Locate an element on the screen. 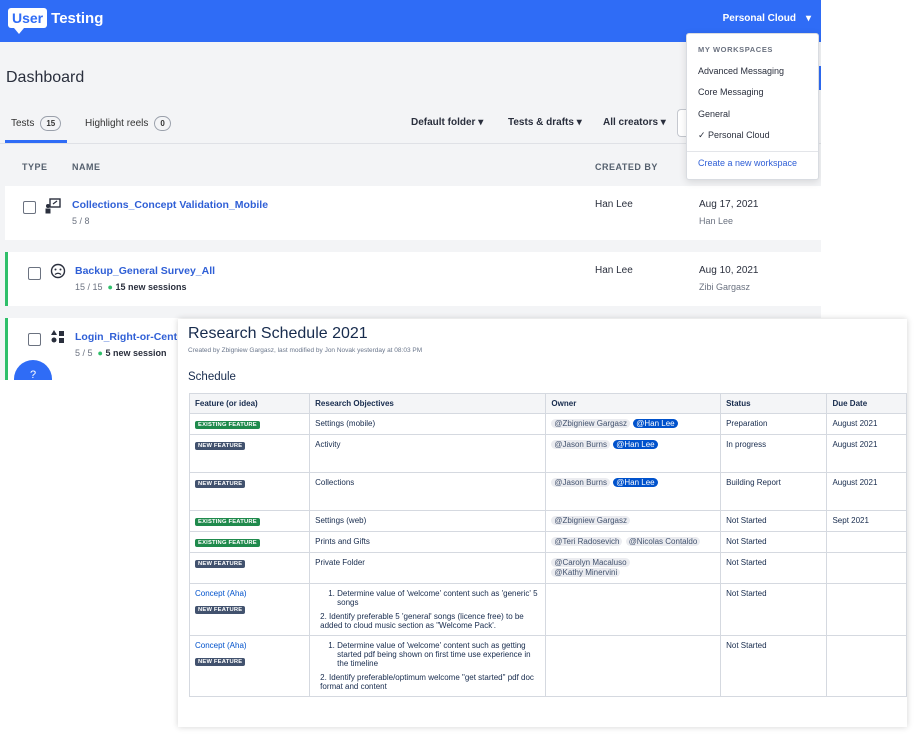 This screenshot has width=921, height=742. column-header: Owner is located at coordinates (633, 403).